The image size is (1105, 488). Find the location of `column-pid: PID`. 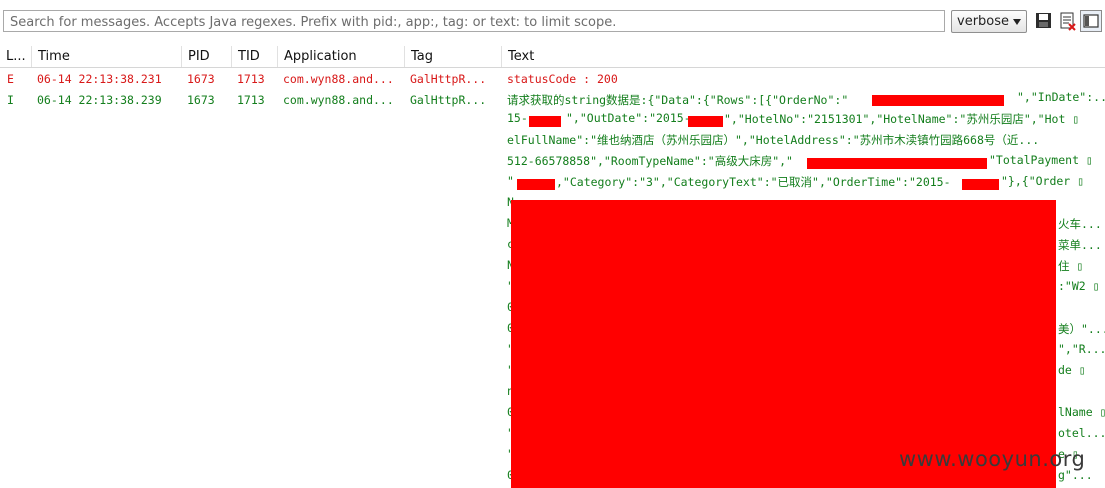

column-pid: PID is located at coordinates (206, 56).